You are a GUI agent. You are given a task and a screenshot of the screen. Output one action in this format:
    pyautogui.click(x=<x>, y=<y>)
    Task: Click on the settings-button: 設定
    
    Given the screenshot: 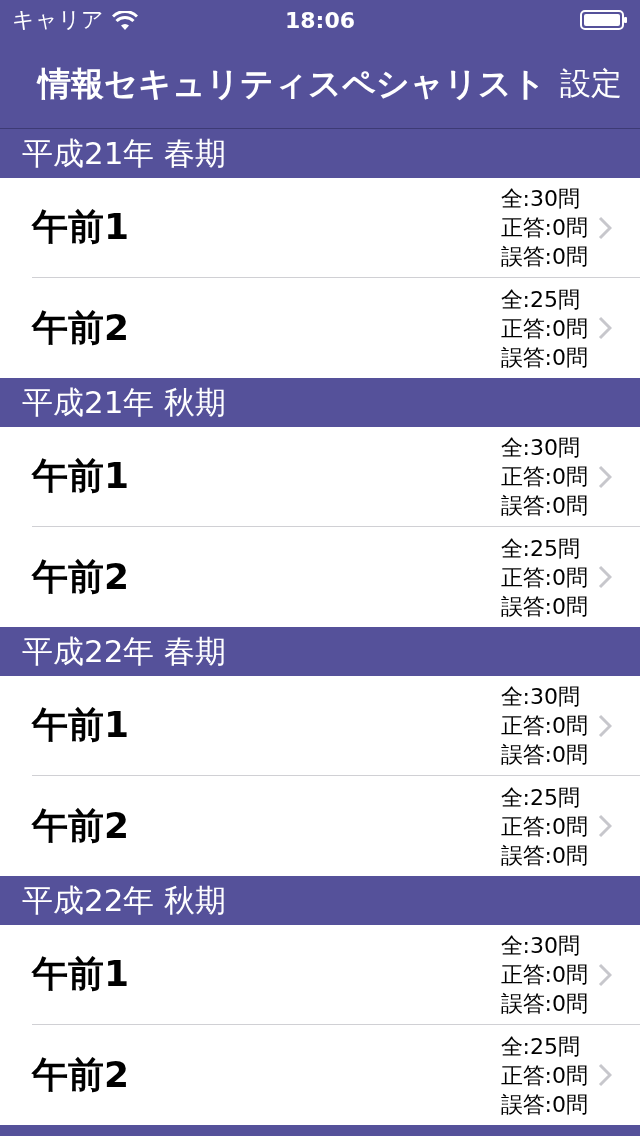 What is the action you would take?
    pyautogui.click(x=591, y=84)
    